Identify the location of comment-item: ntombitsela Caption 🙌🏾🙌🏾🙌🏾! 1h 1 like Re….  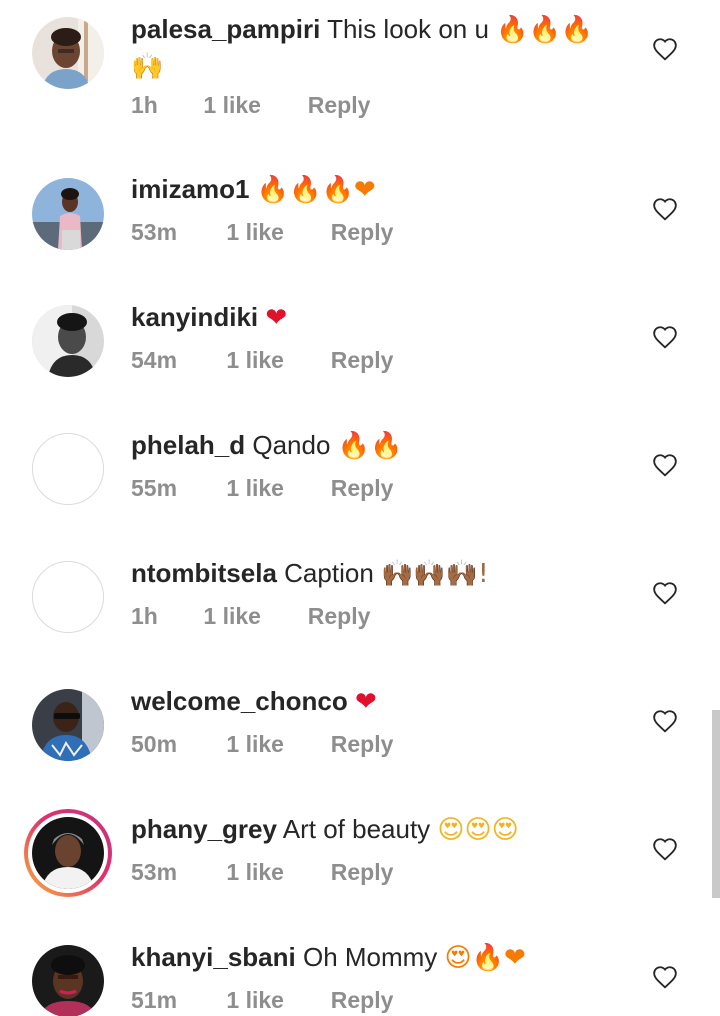
(360, 608).